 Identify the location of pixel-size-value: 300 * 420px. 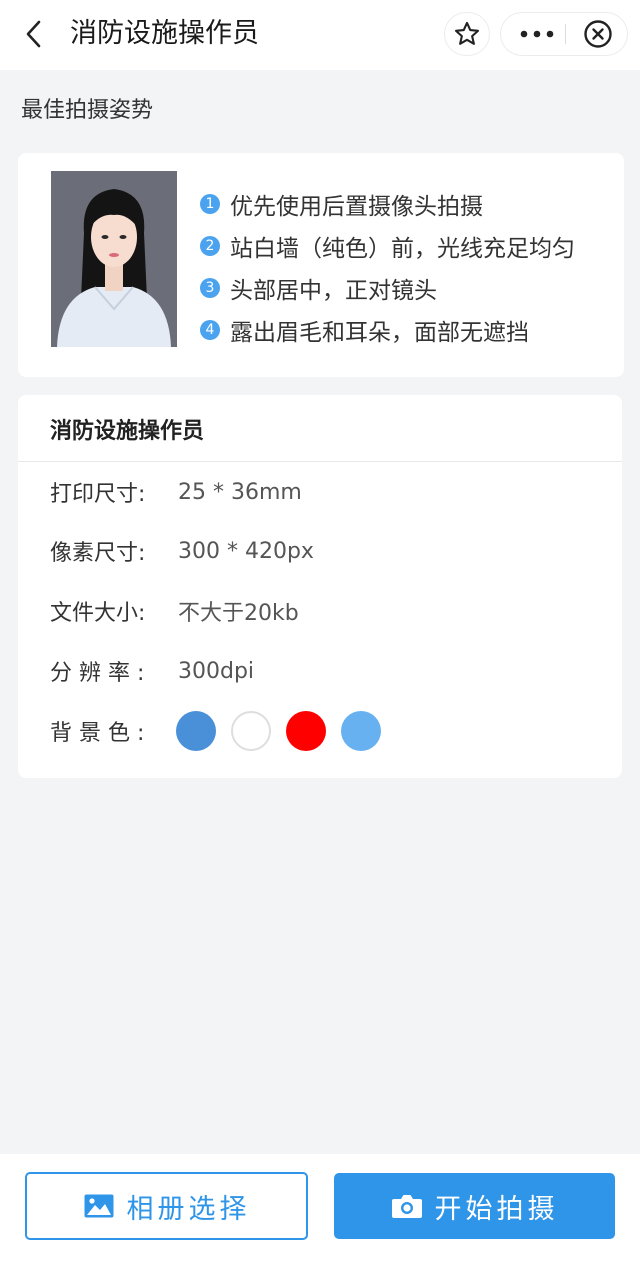
(246, 551).